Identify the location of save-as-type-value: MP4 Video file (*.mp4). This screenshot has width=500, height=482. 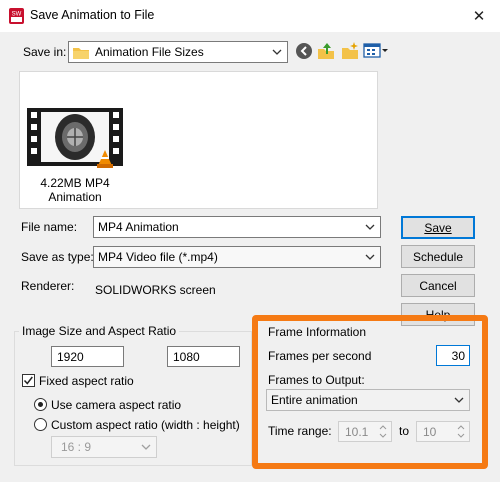
(158, 257).